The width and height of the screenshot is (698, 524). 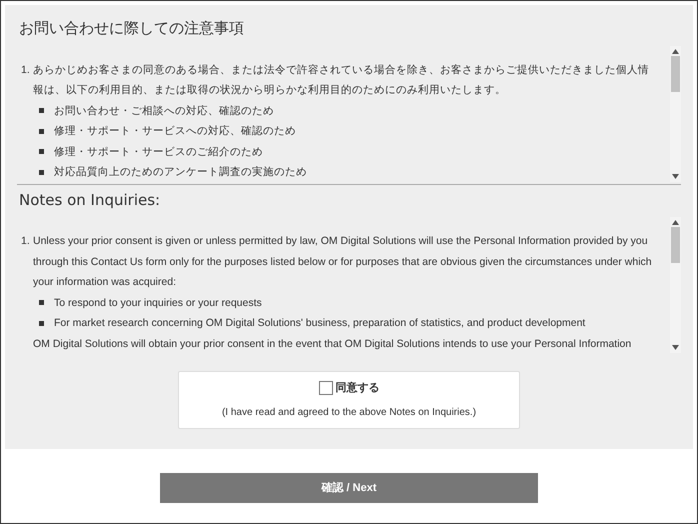 What do you see at coordinates (320, 323) in the screenshot?
I see `list-item: For market research concerning OM Digital Solutions' business, preparation of statistics, and product development` at bounding box center [320, 323].